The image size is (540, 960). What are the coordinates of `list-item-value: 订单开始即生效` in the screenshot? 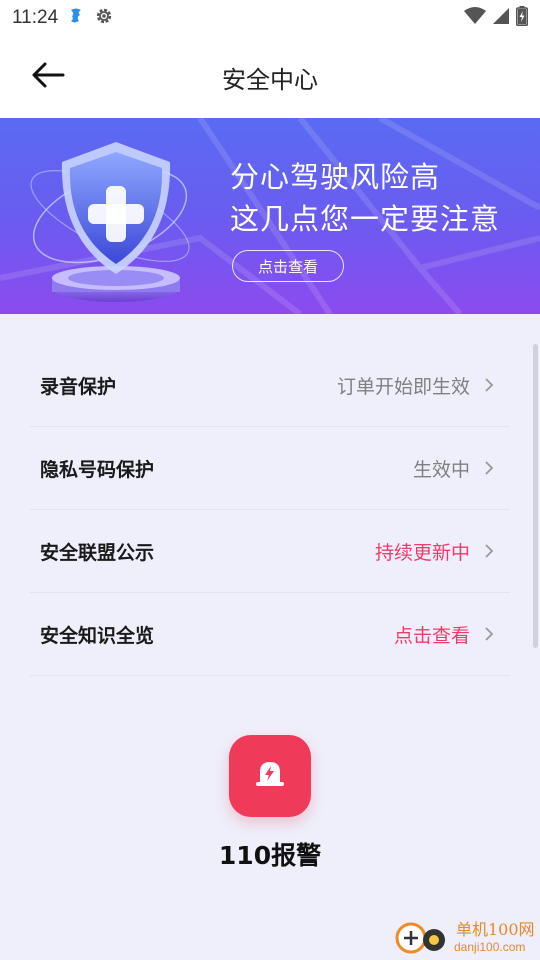 It's located at (403, 386).